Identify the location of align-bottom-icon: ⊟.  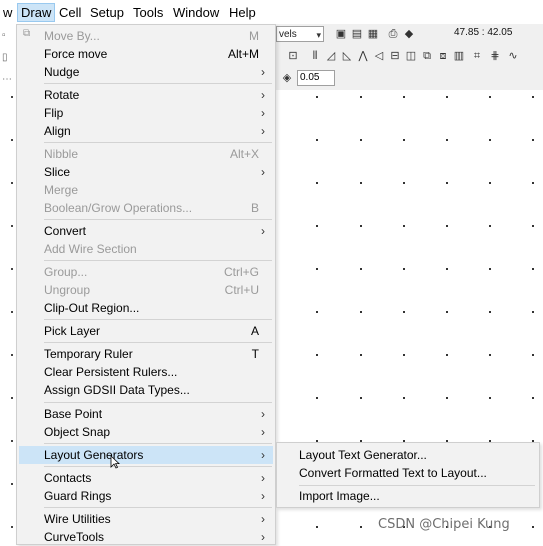
(395, 56).